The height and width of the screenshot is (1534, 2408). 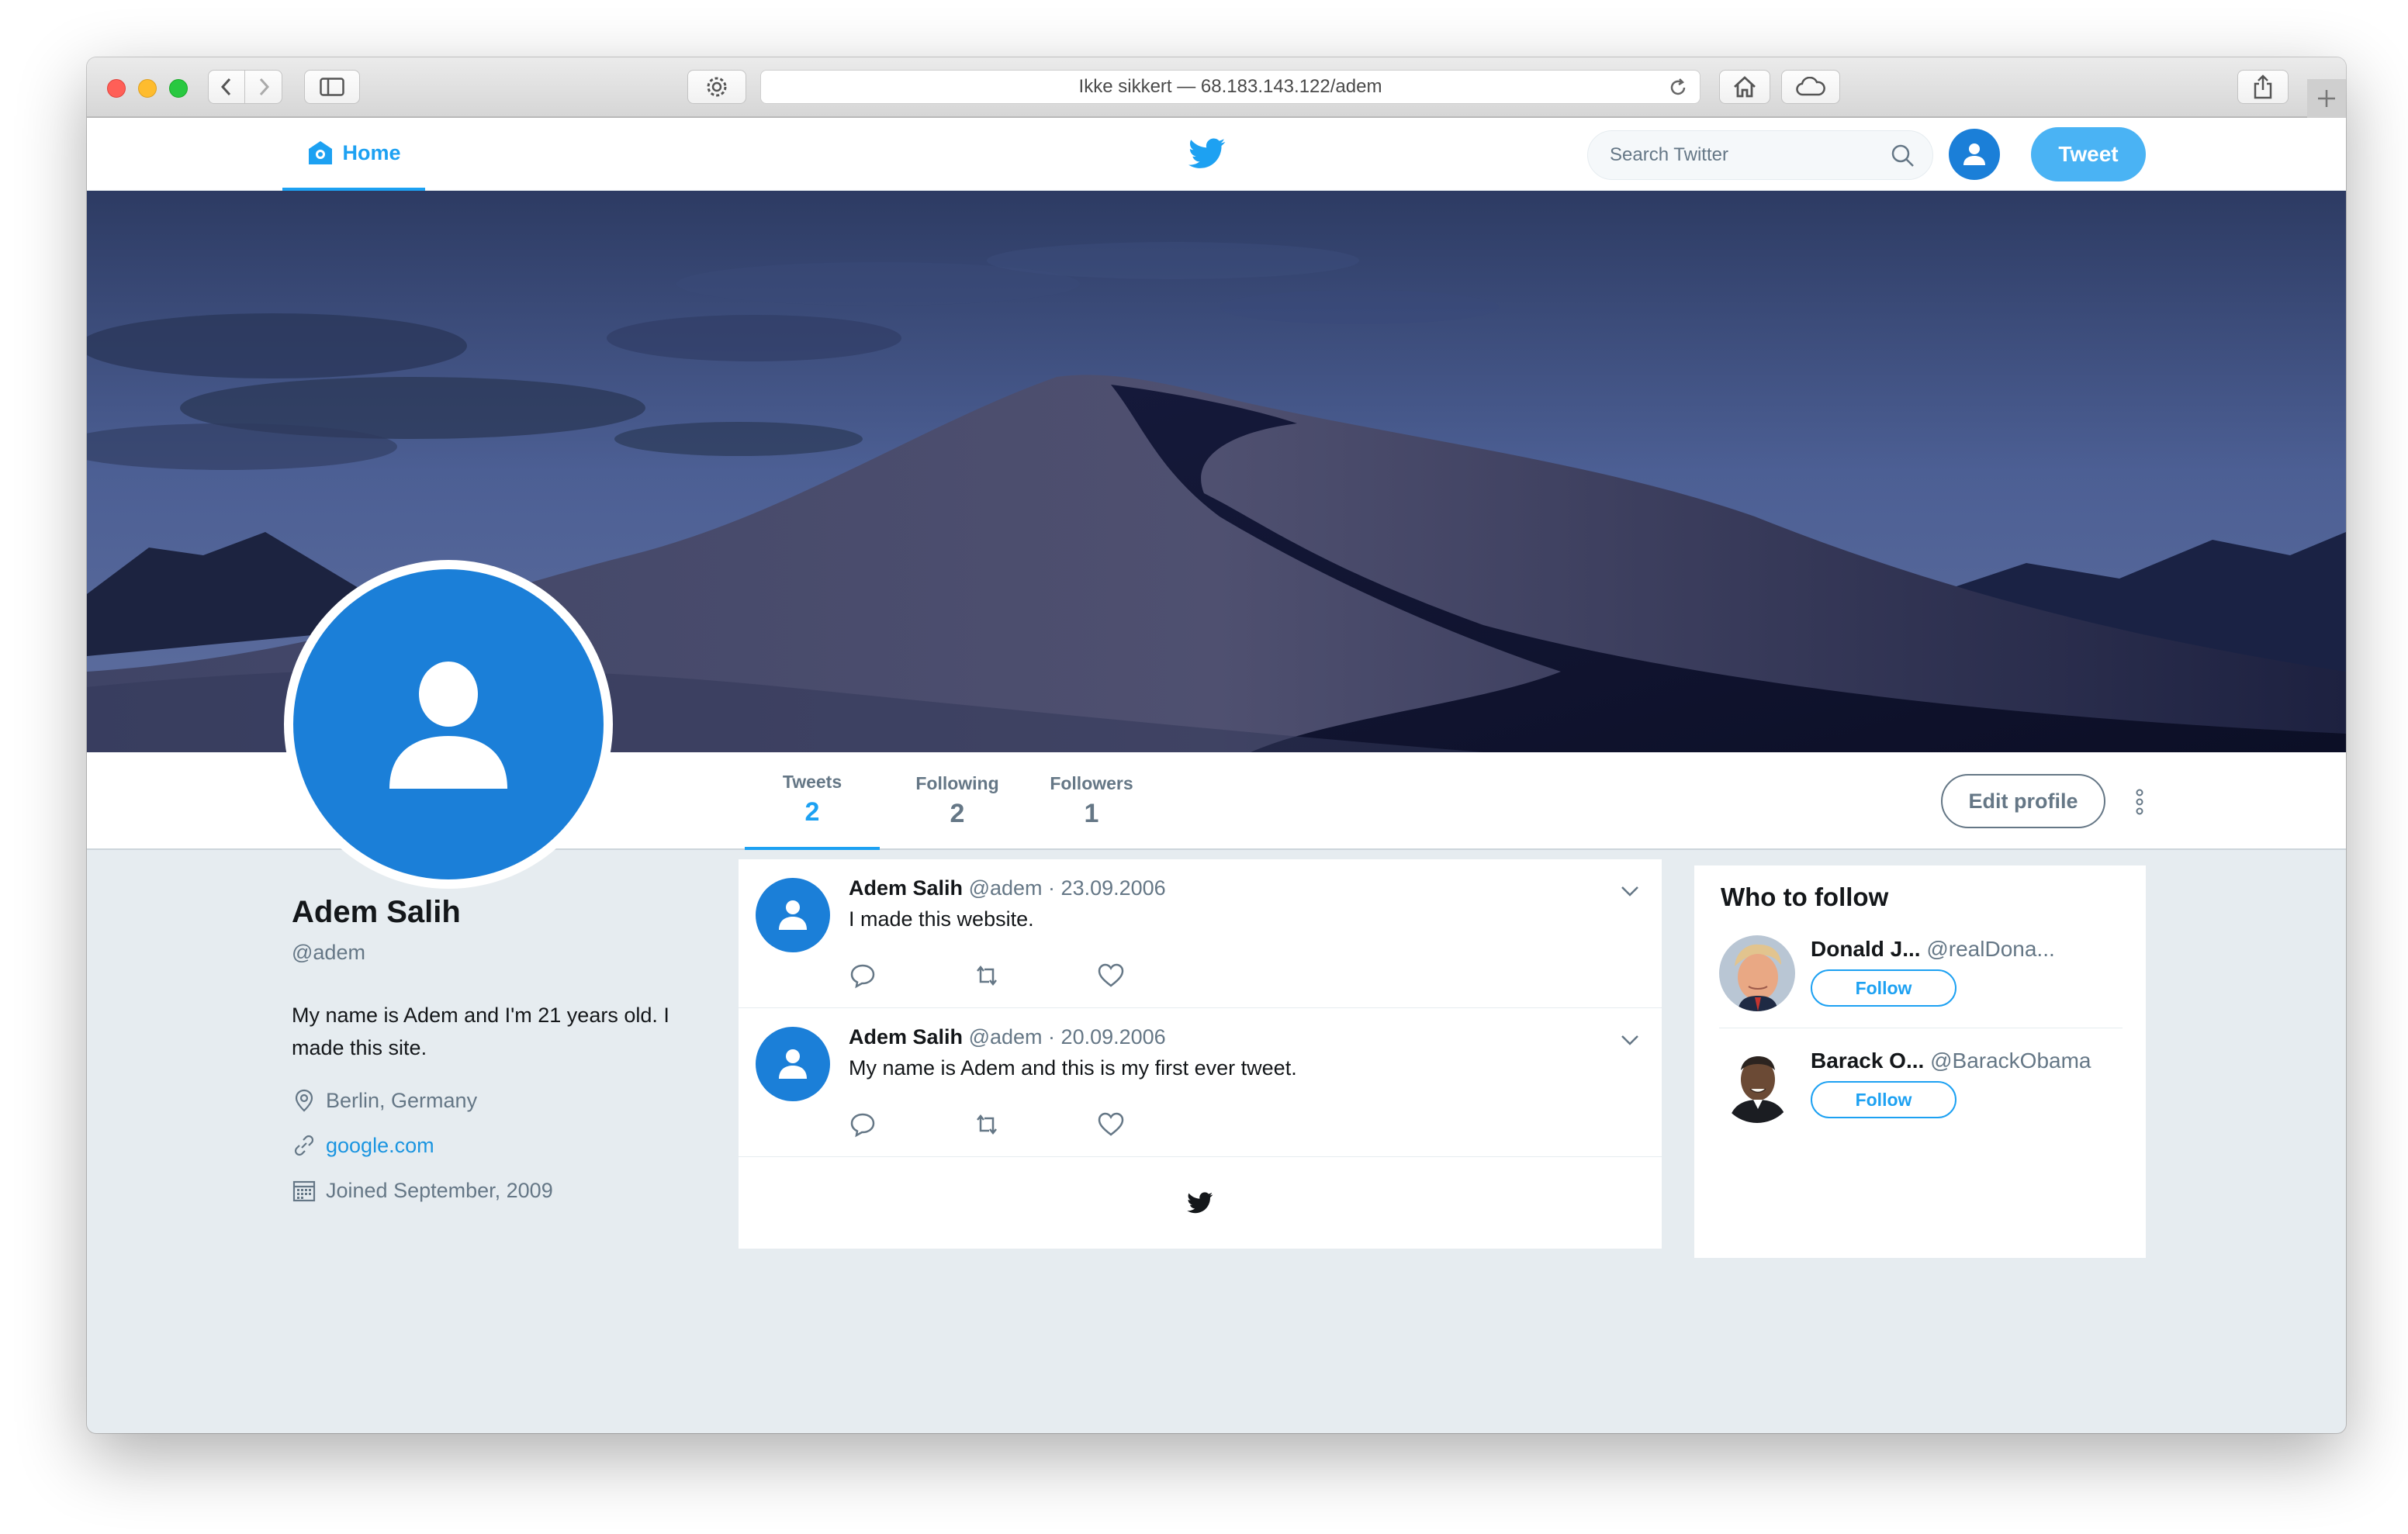 What do you see at coordinates (1741, 155) in the screenshot?
I see `search-input` at bounding box center [1741, 155].